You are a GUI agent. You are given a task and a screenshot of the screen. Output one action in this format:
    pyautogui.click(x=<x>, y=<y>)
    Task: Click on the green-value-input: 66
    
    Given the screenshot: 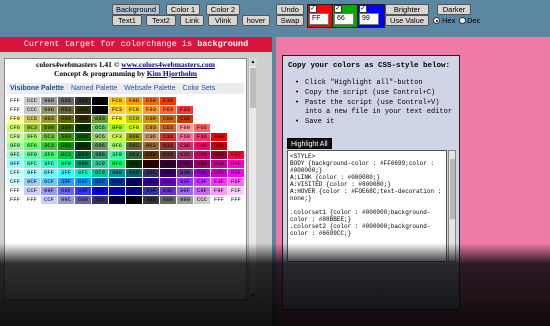 What is the action you would take?
    pyautogui.click(x=344, y=19)
    